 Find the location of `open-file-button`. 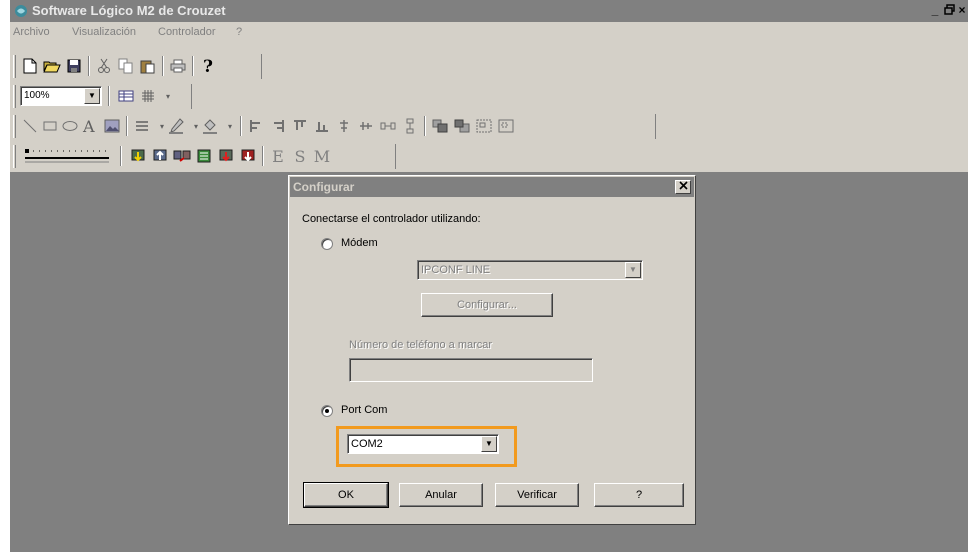

open-file-button is located at coordinates (52, 66).